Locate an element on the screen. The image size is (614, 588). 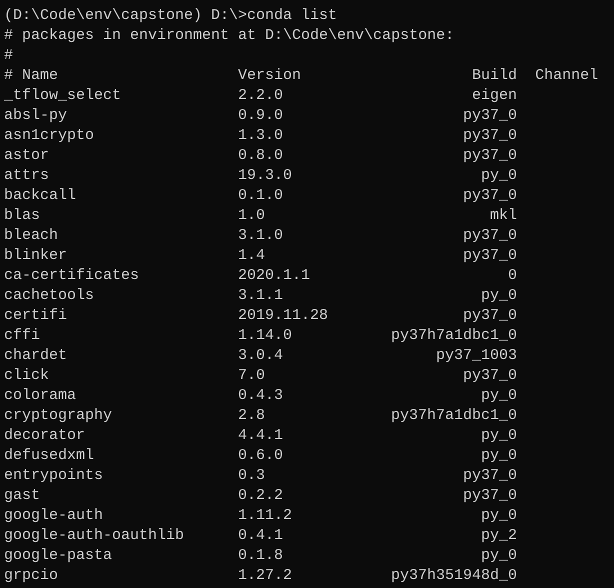
package-version: 3.0.4 is located at coordinates (261, 355).